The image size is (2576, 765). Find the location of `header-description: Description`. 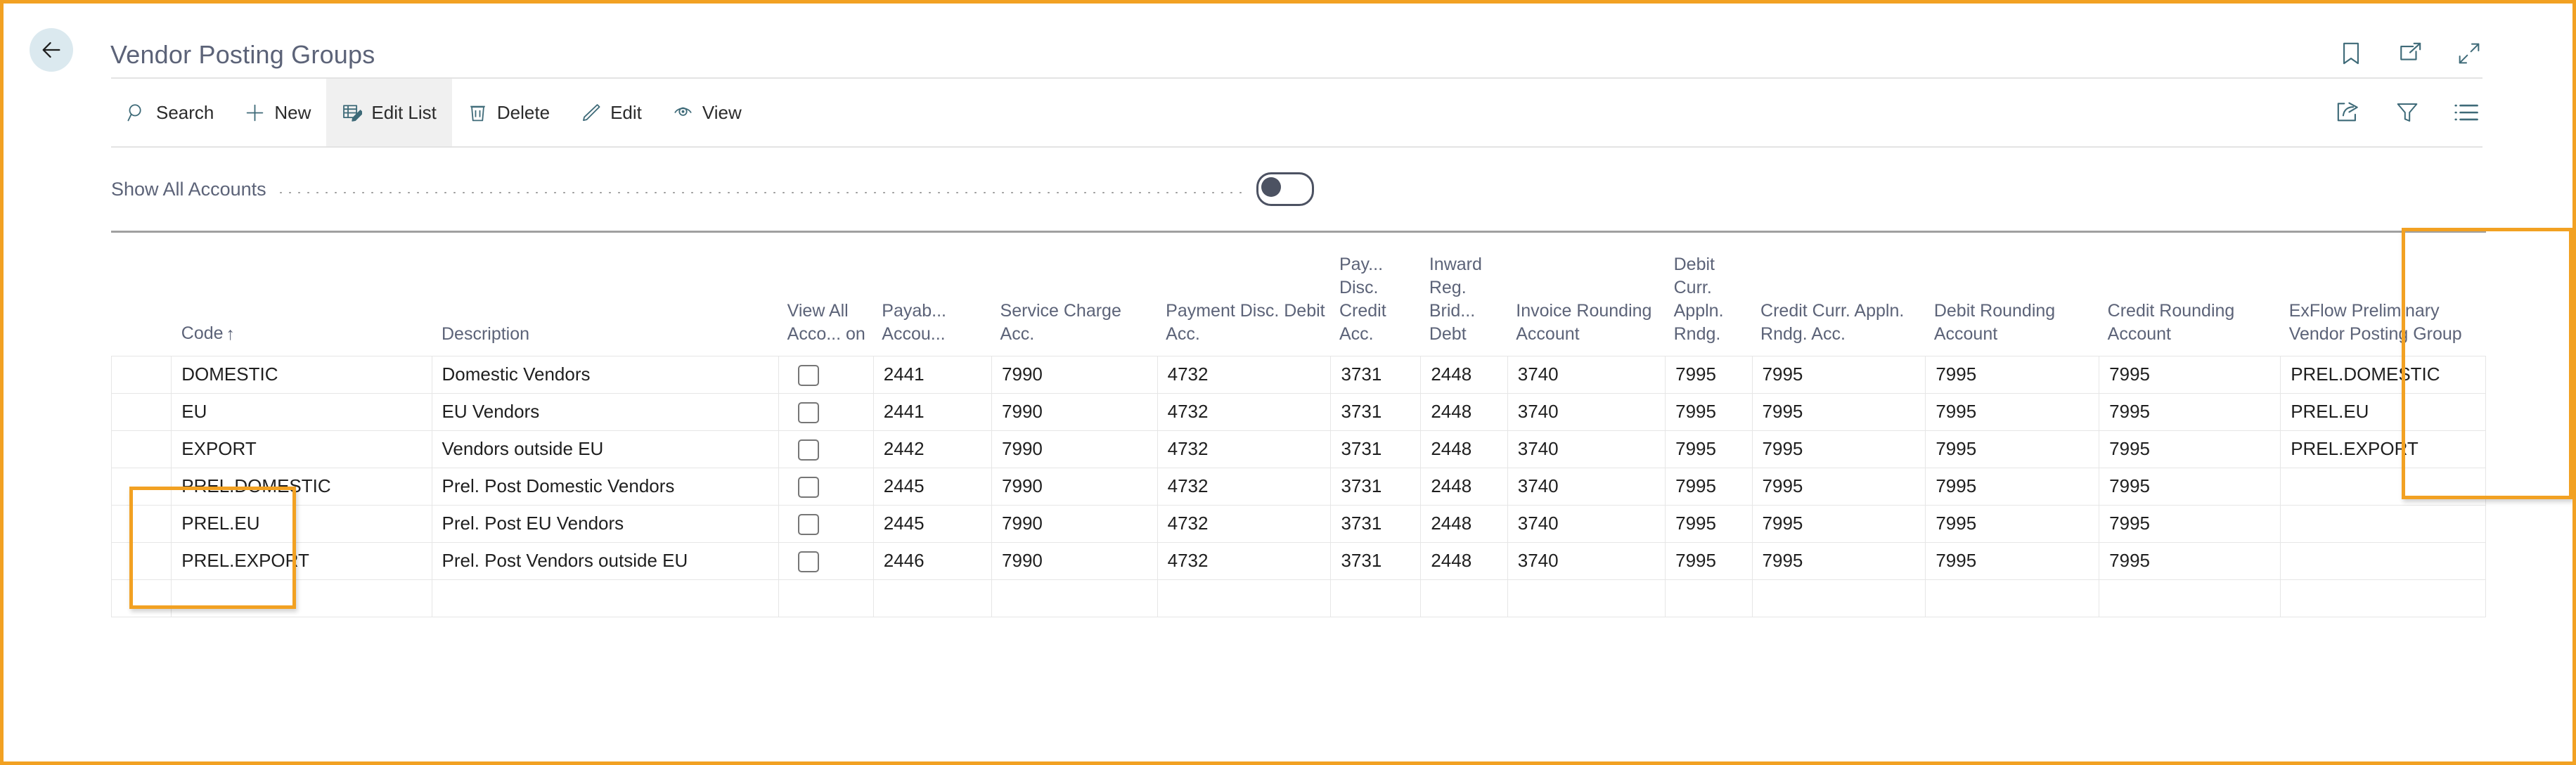

header-description: Description is located at coordinates (605, 294).